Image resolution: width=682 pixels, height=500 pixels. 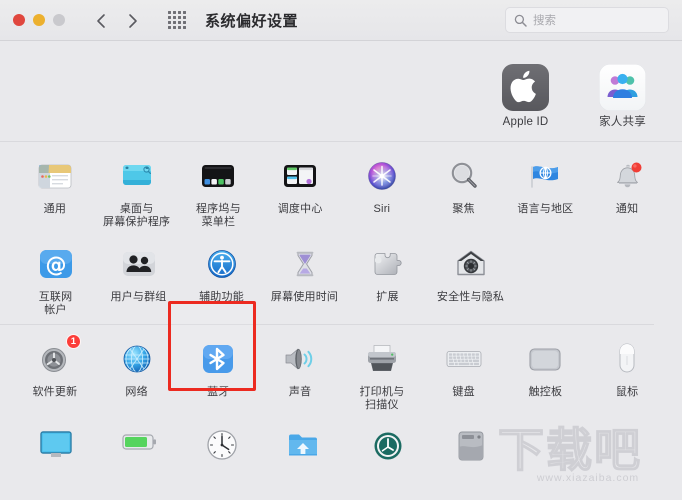 I want to click on titlebar: 系统偏好设置 搜索, so click(x=341, y=20).